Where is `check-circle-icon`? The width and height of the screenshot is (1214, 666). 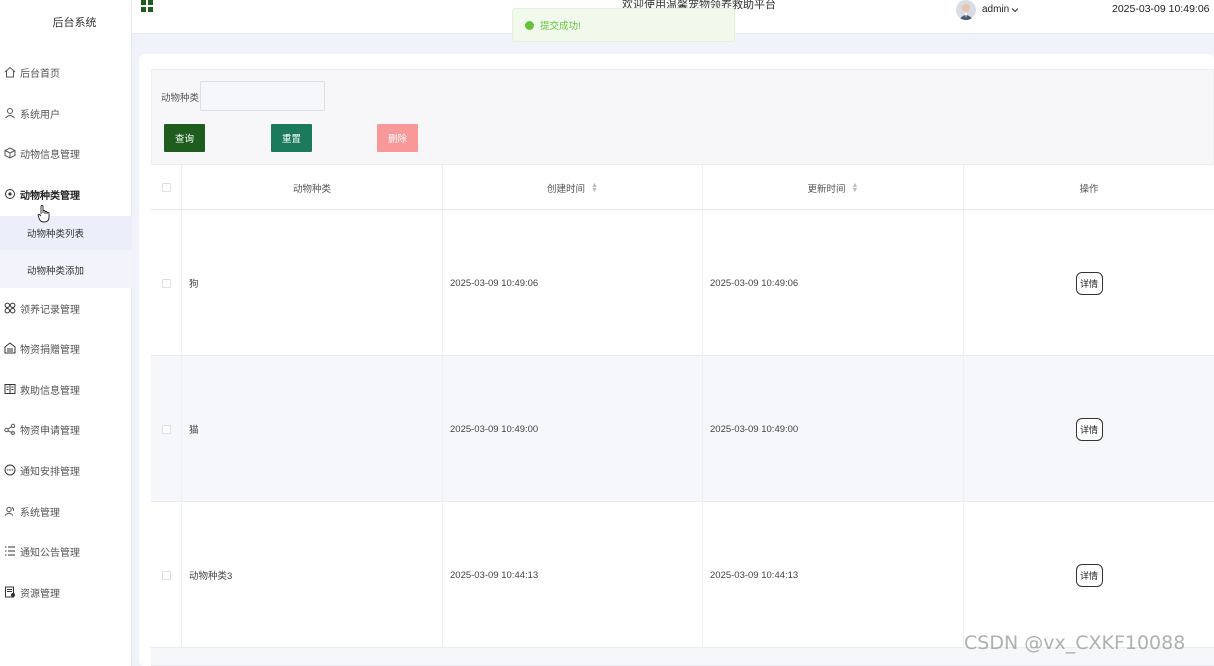 check-circle-icon is located at coordinates (529, 25).